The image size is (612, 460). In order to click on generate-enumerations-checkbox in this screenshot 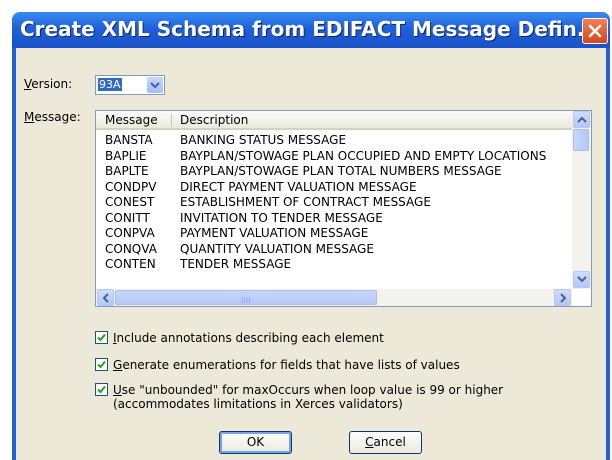, I will do `click(101, 364)`.